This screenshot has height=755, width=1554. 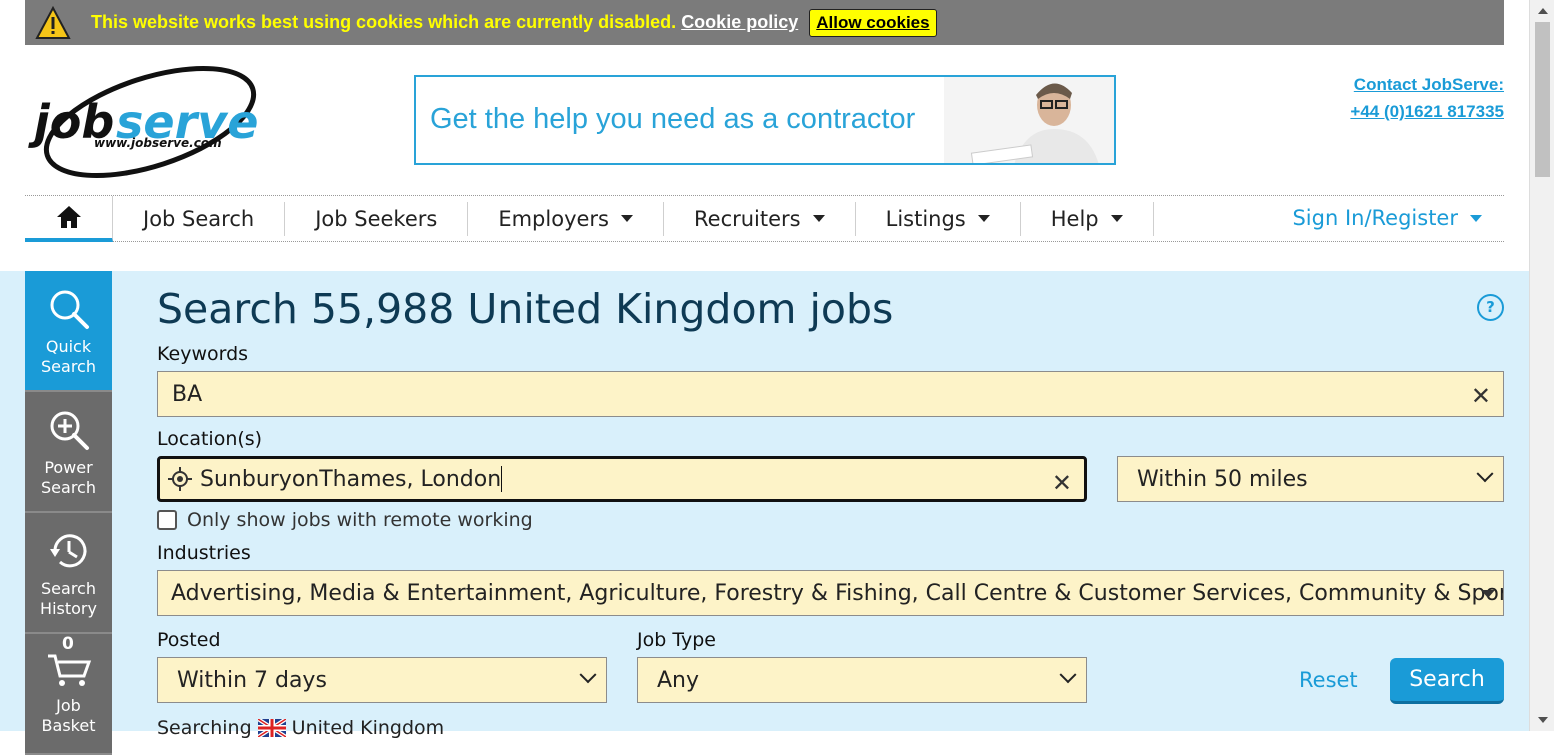 I want to click on searching-country: Searching United Kingdom, so click(x=300, y=728).